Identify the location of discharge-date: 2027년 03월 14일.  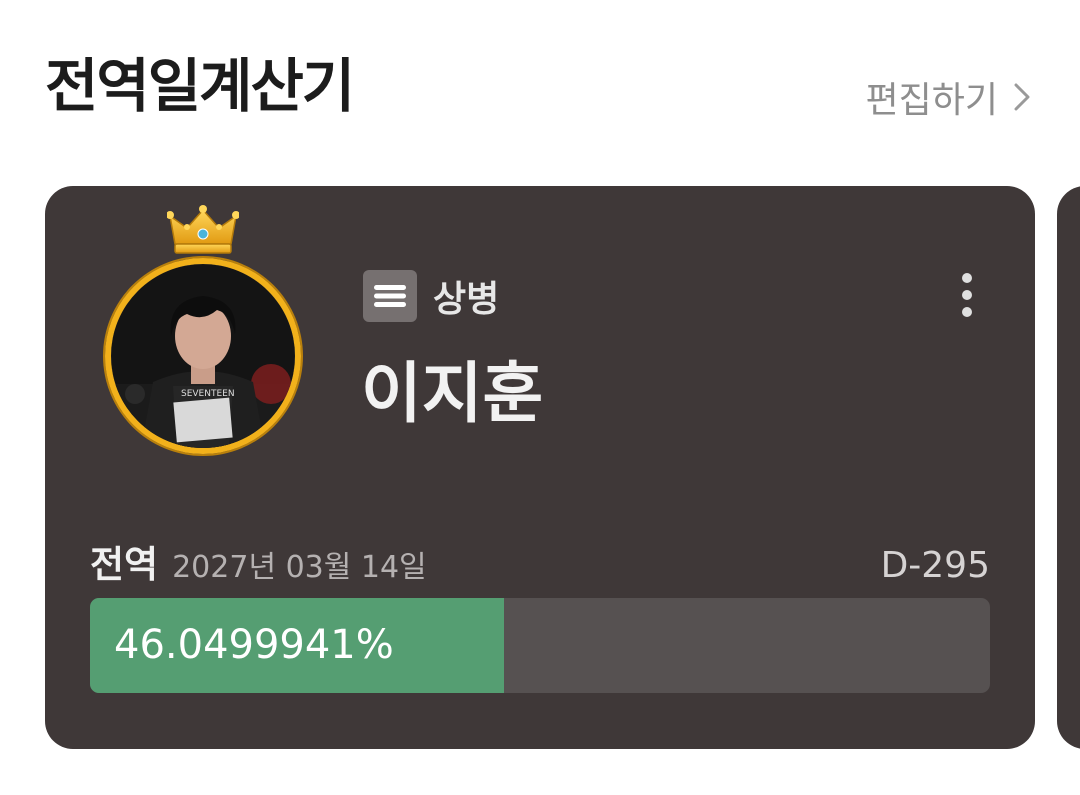
(299, 567).